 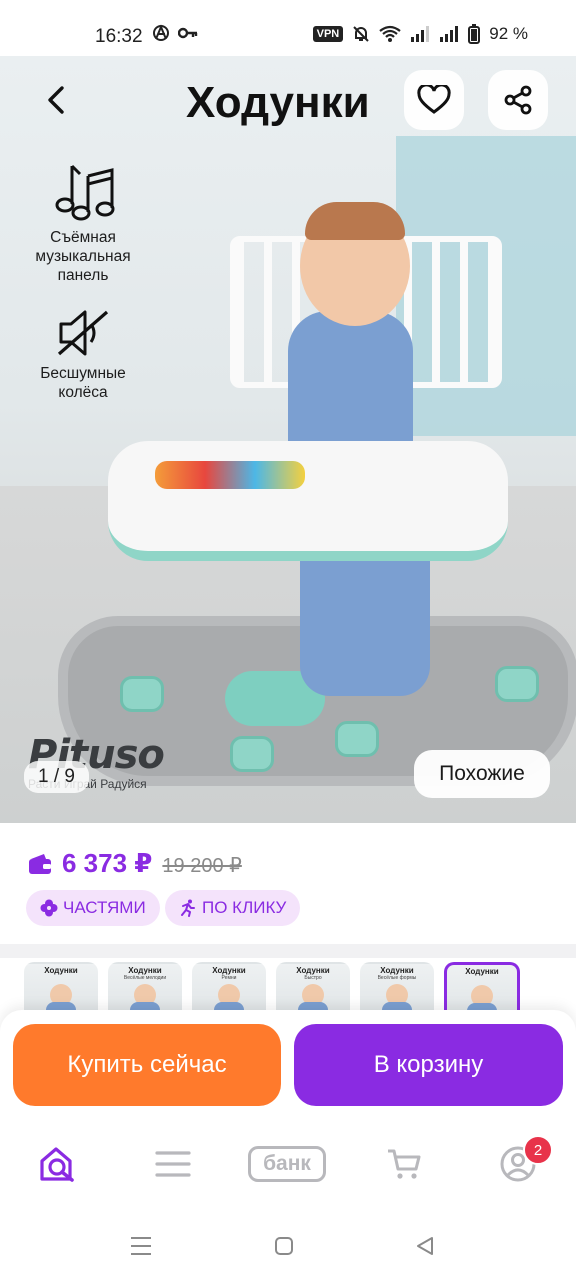 I want to click on running-person-icon, so click(x=188, y=908).